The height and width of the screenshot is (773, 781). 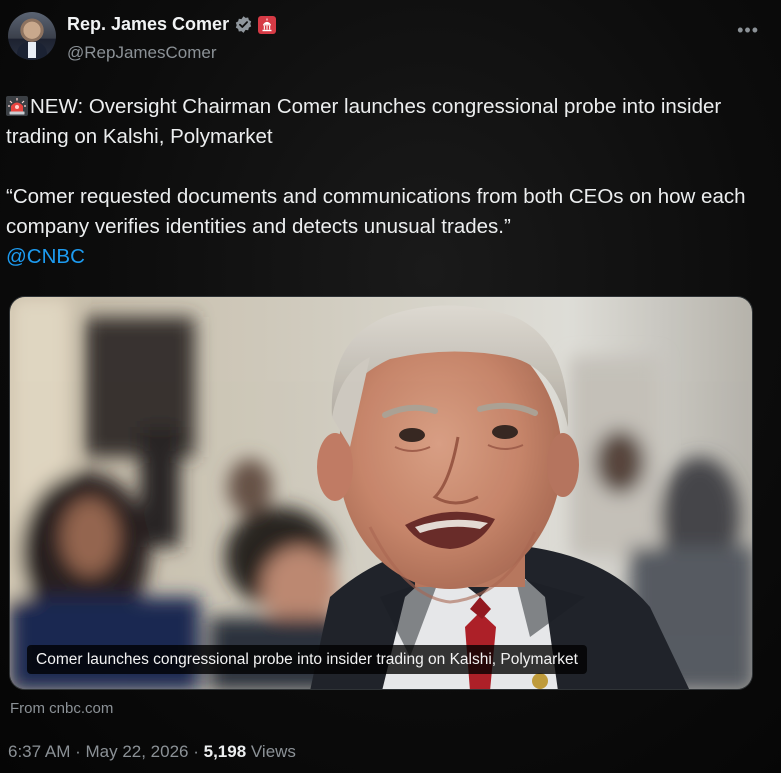 I want to click on views-label: Views, so click(x=271, y=751).